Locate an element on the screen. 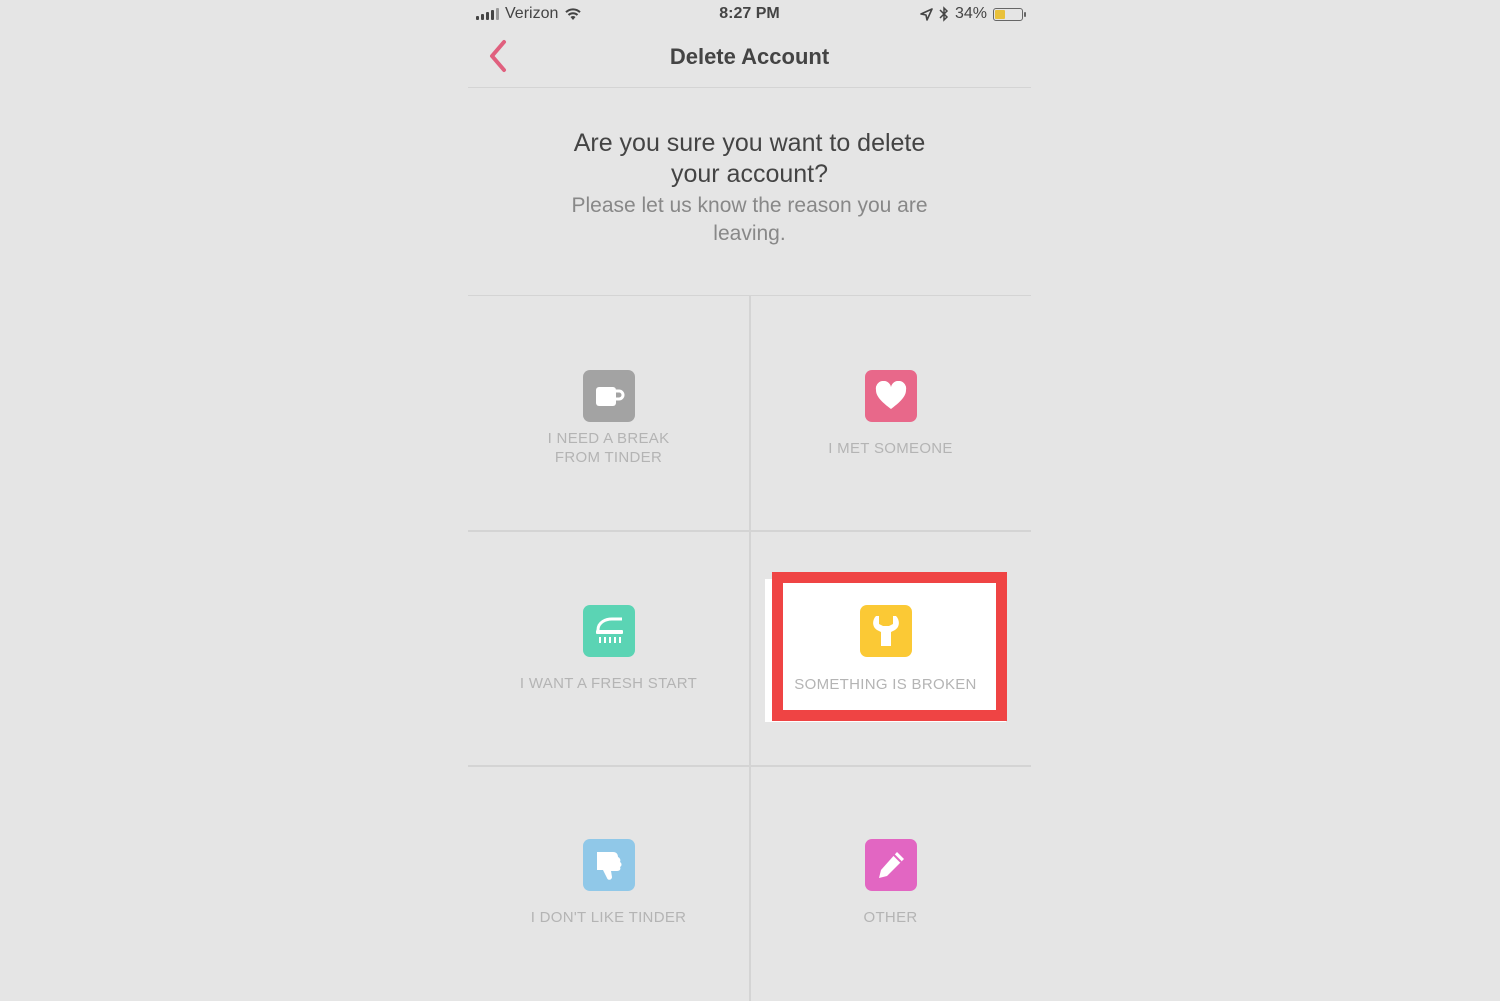  reason-dont-like-tinder: I DON'T LIKE TINDER is located at coordinates (608, 883).